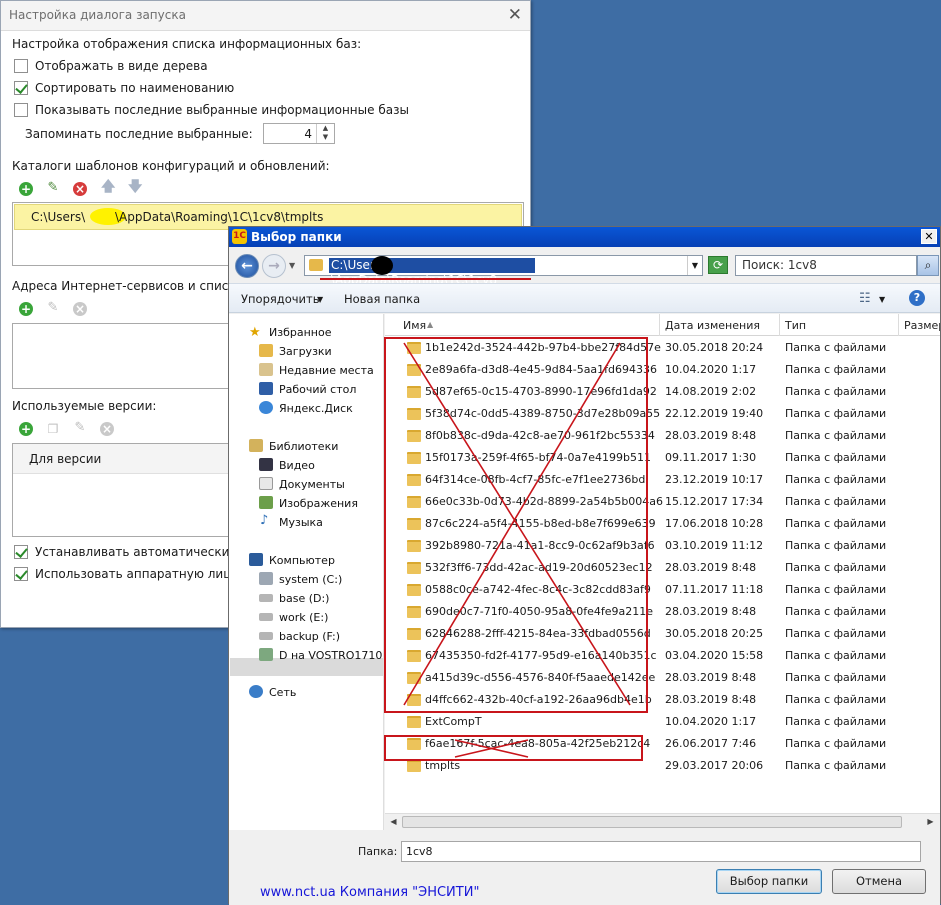 The image size is (941, 905). I want to click on nav-network: Сеть, so click(282, 692).